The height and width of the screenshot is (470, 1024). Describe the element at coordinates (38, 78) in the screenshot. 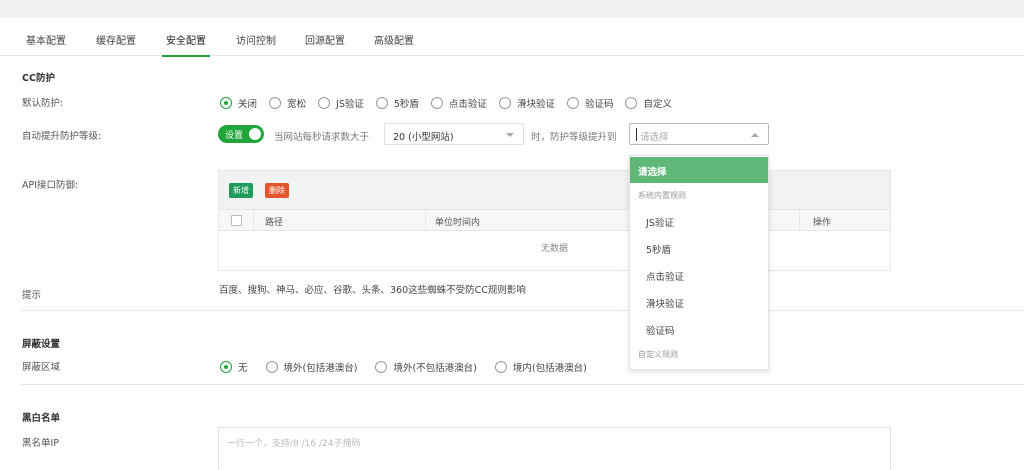

I see `cc-section-title: CC防护` at that location.